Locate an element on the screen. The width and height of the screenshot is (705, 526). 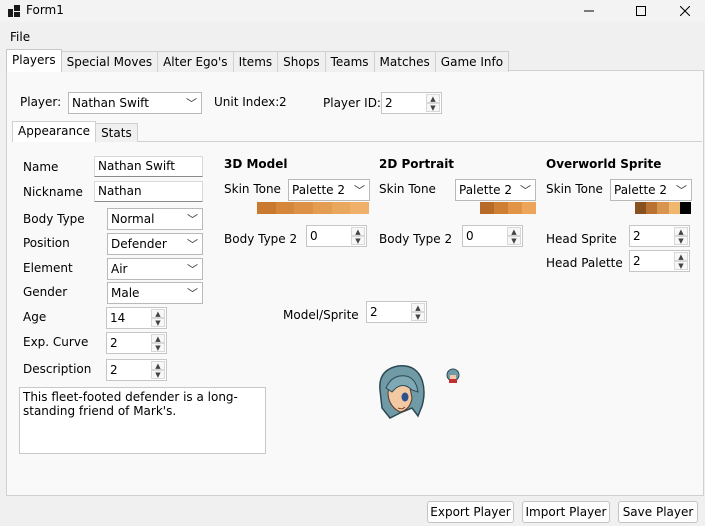
position-select: Defender ﹀ is located at coordinates (155, 244).